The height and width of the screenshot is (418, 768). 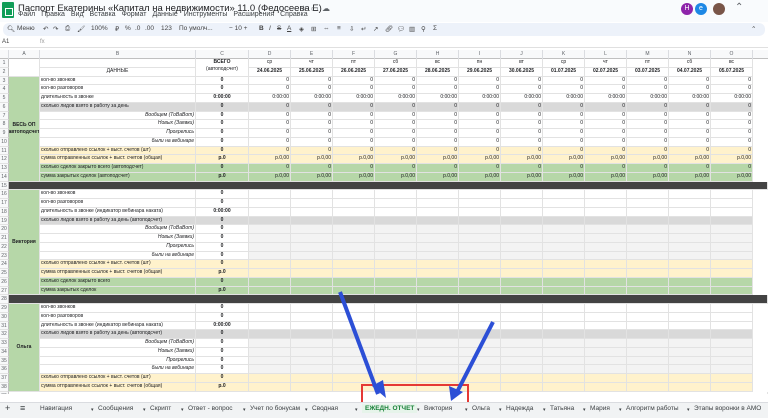 I want to click on row-number: 18, so click(x=4, y=212).